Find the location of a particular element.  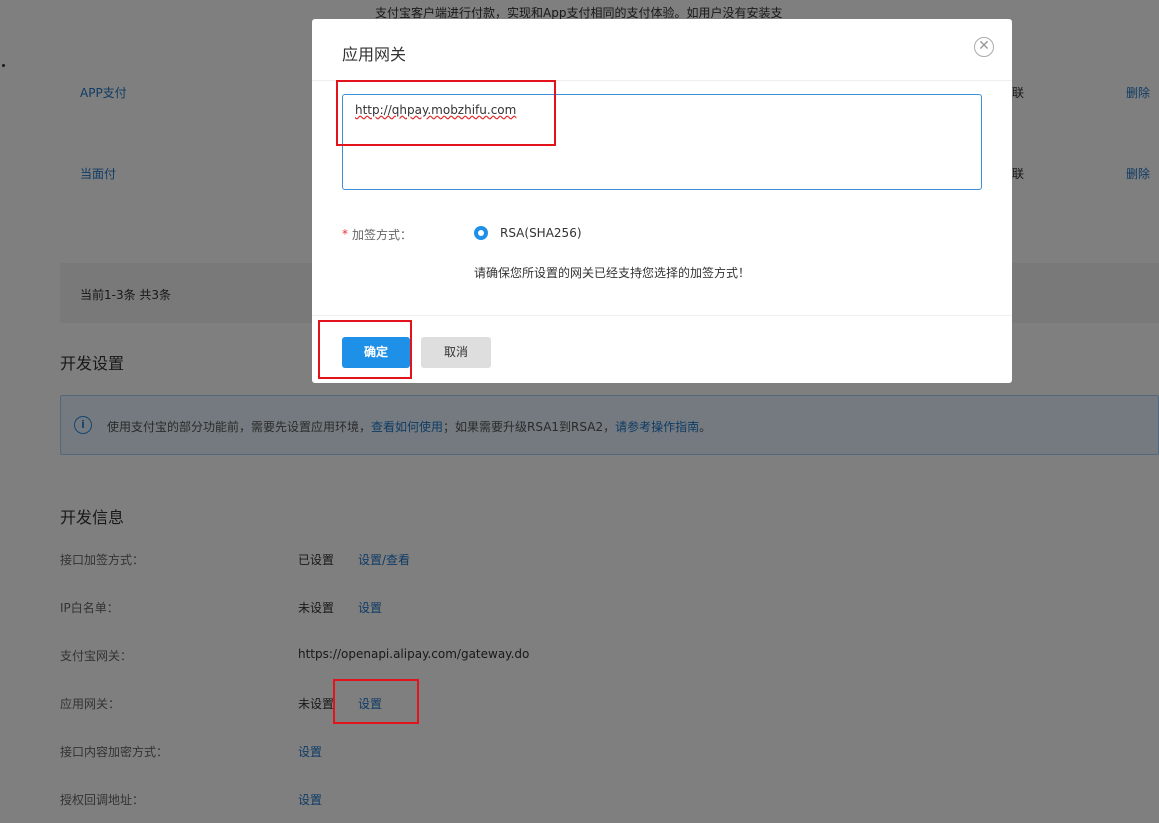

required-mark: * is located at coordinates (345, 234).